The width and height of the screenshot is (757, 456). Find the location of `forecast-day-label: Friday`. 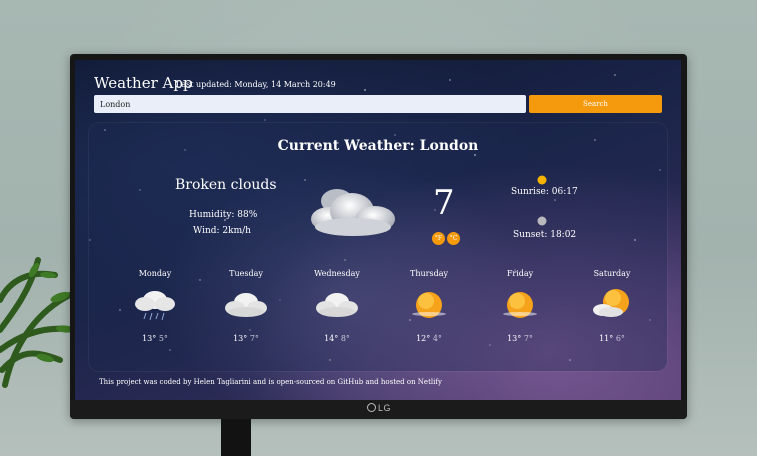

forecast-day-label: Friday is located at coordinates (520, 273).